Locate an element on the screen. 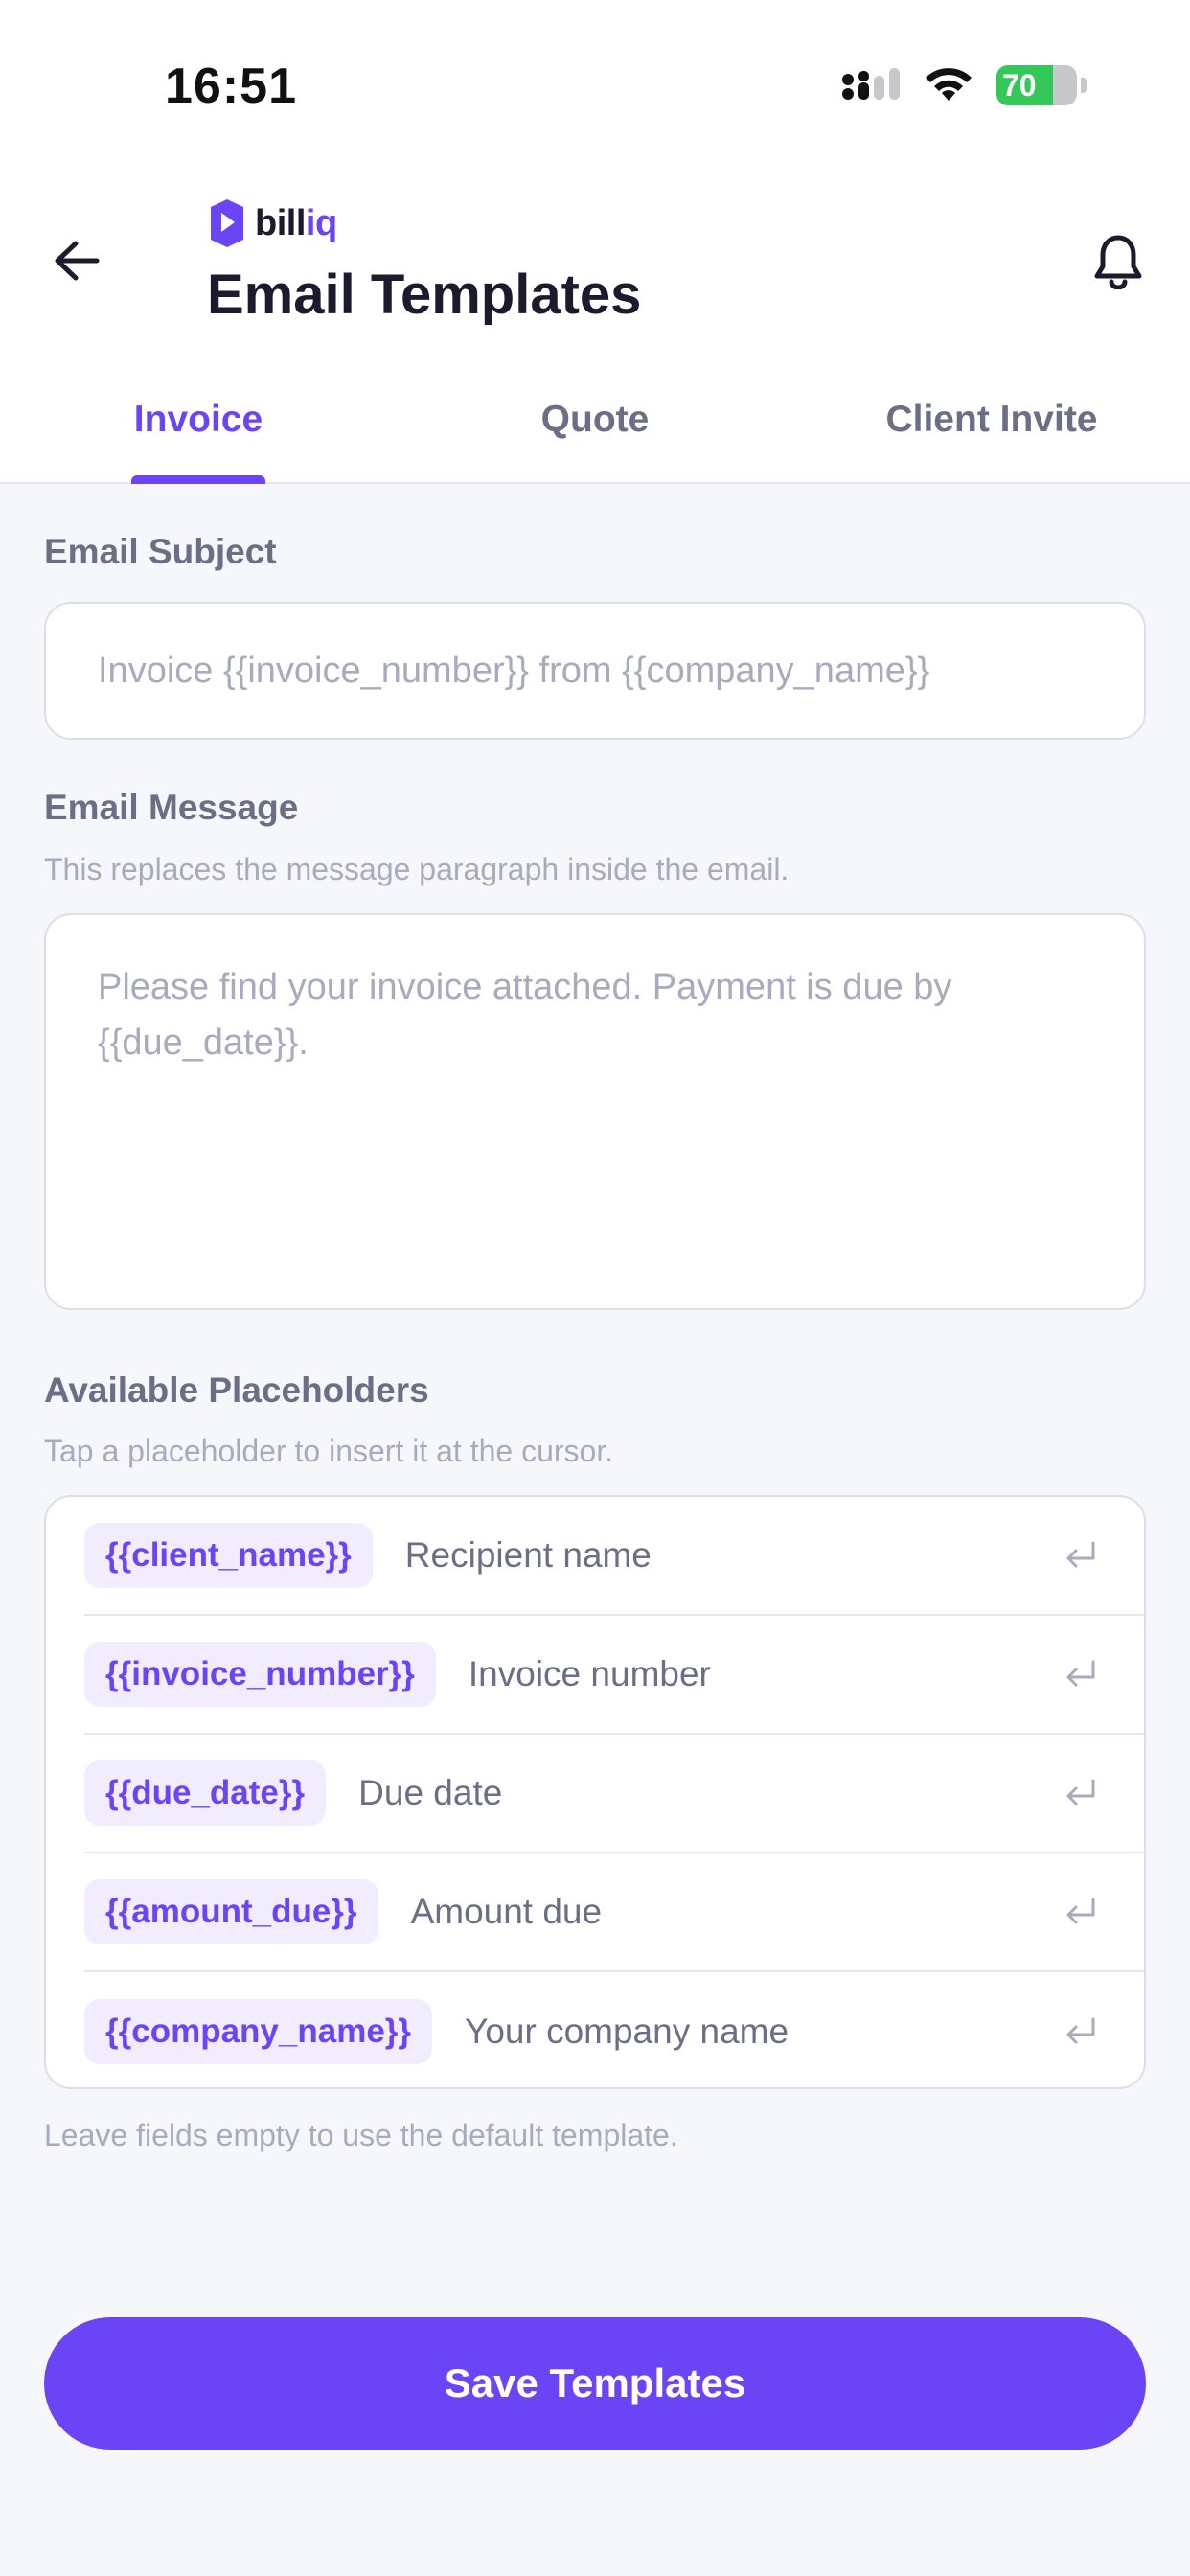 The height and width of the screenshot is (2576, 1190). save-templates-button: Save Templates is located at coordinates (595, 2383).